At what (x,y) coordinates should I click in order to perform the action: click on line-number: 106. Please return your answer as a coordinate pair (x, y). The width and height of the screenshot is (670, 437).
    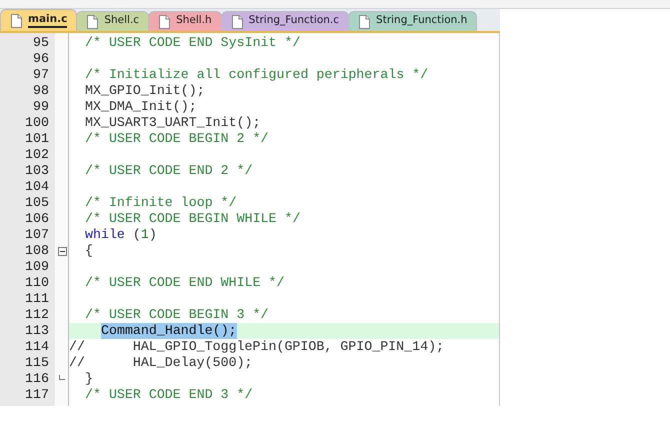
    Looking at the image, I should click on (37, 219).